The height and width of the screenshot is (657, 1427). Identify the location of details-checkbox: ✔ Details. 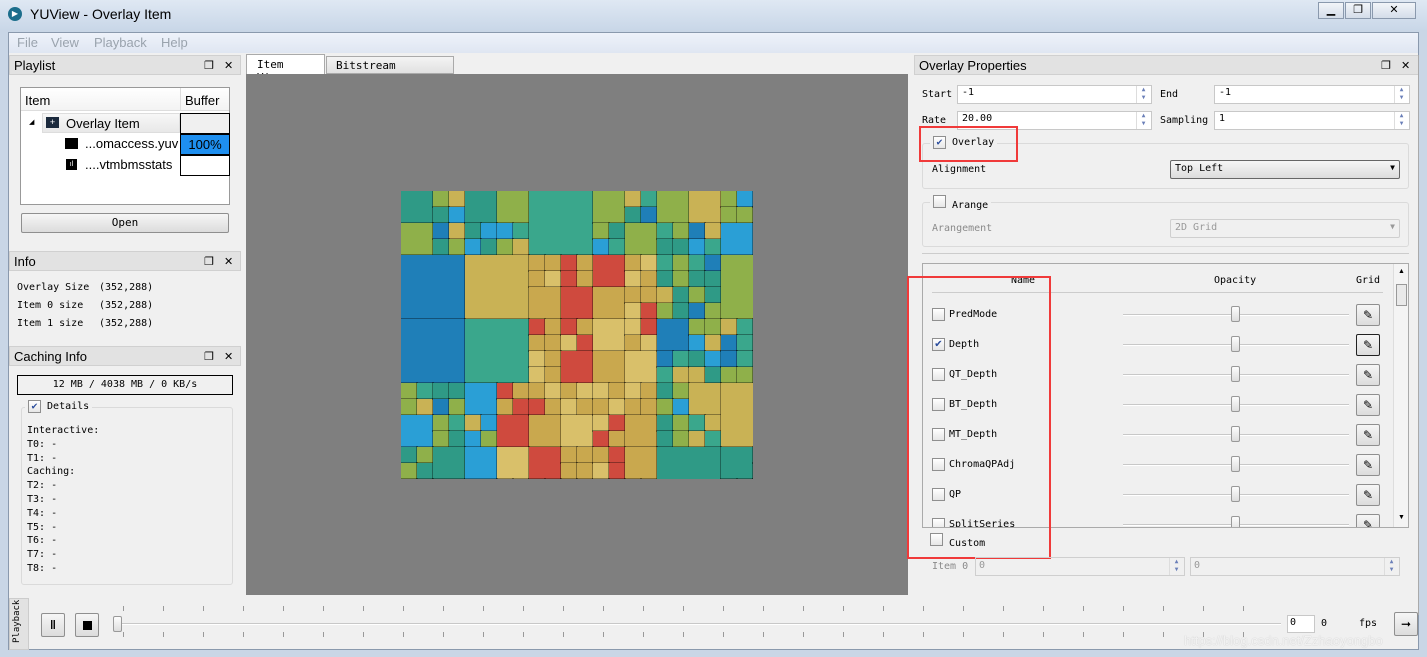
(59, 406).